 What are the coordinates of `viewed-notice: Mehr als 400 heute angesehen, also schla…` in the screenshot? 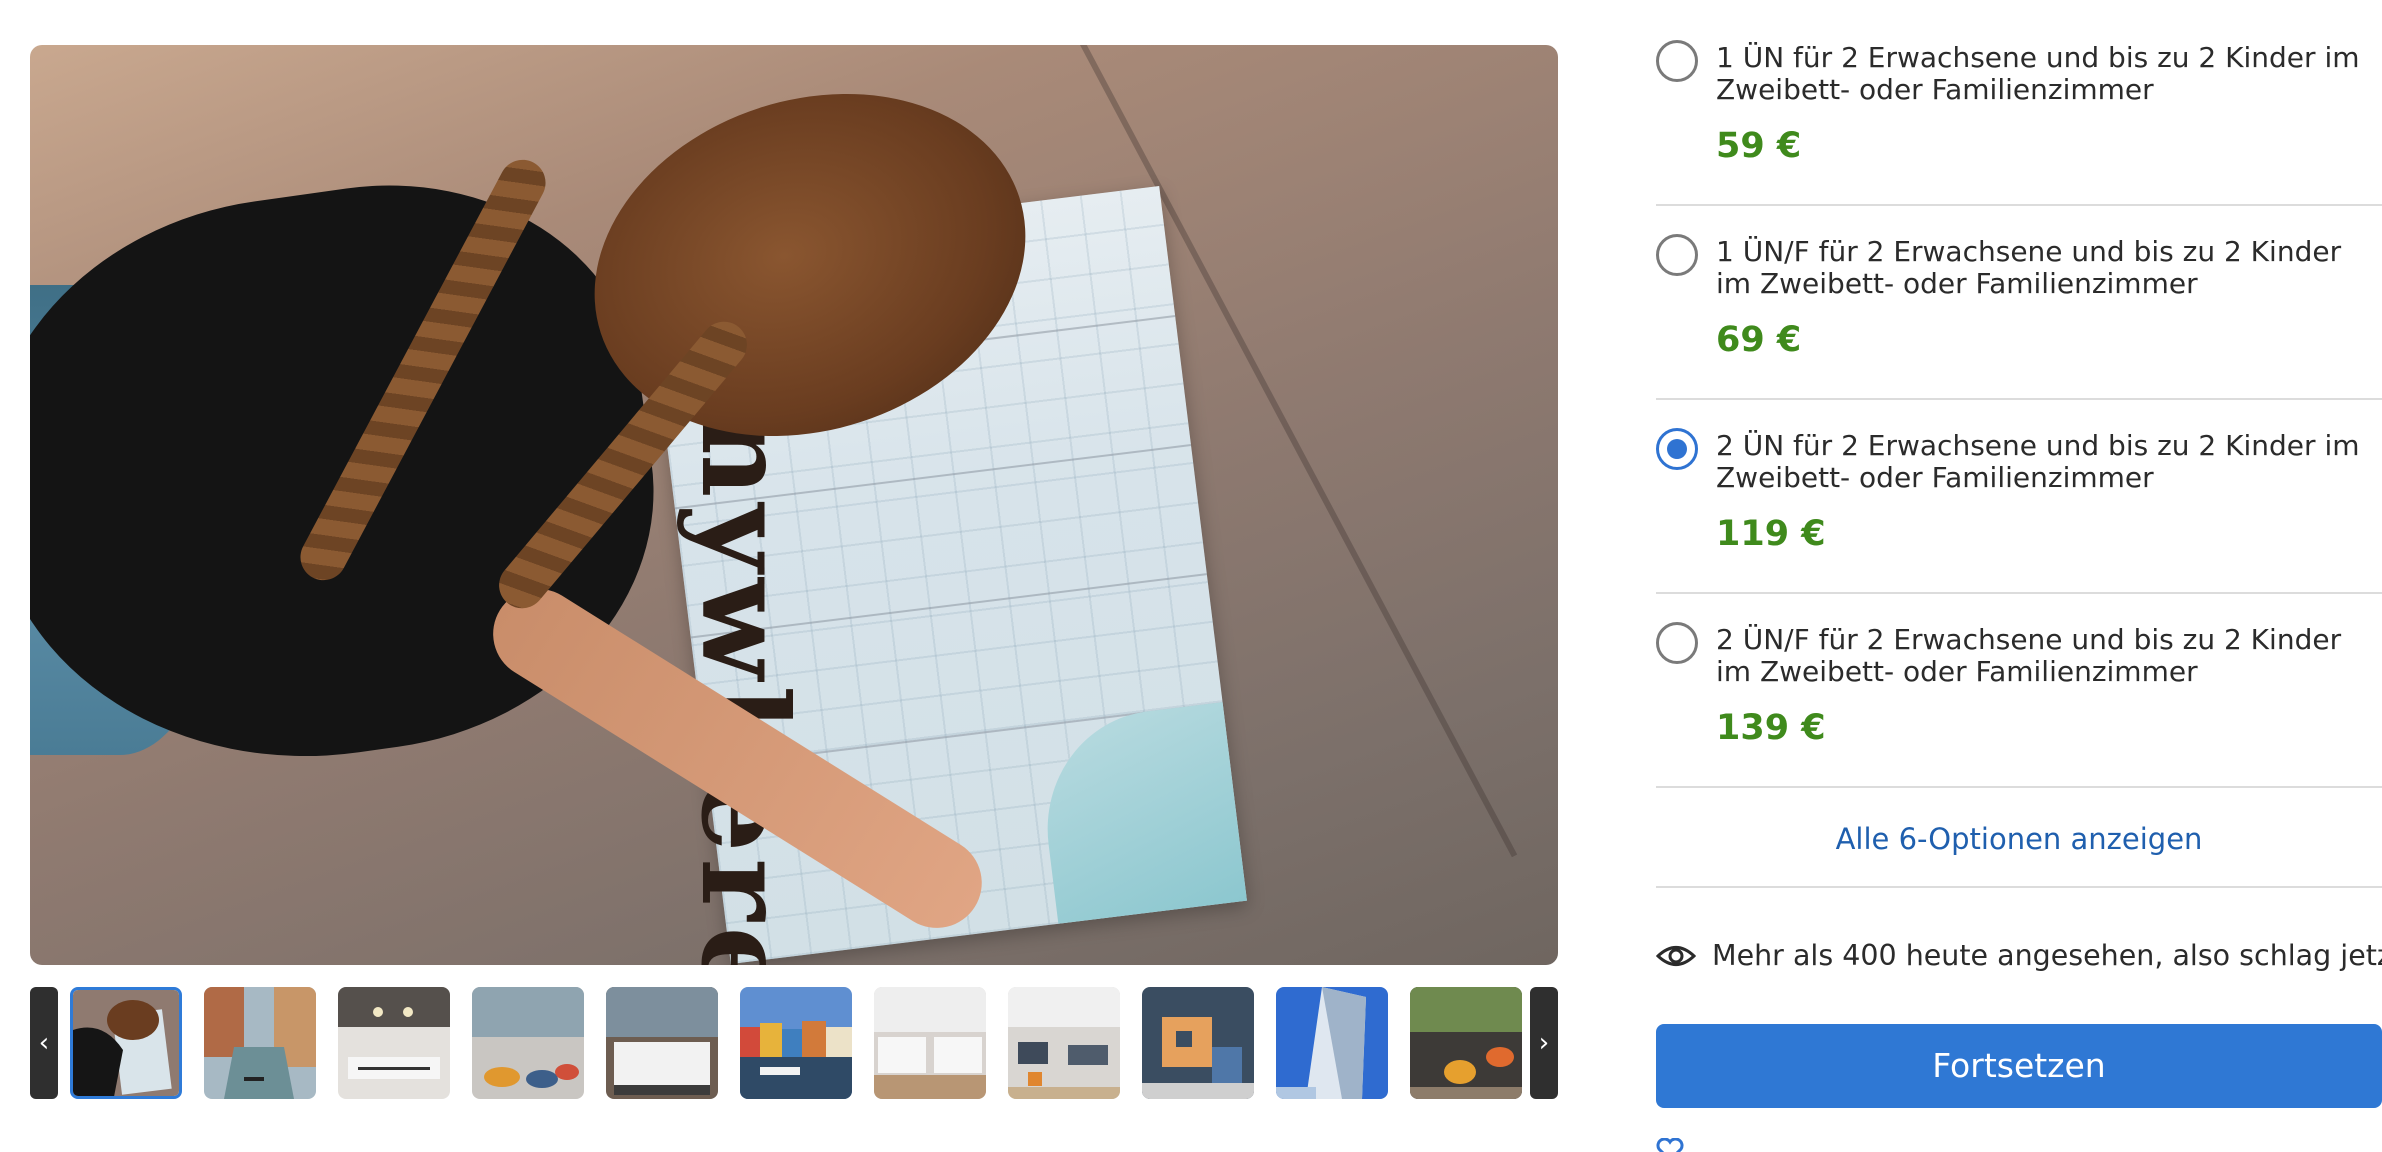 It's located at (2019, 956).